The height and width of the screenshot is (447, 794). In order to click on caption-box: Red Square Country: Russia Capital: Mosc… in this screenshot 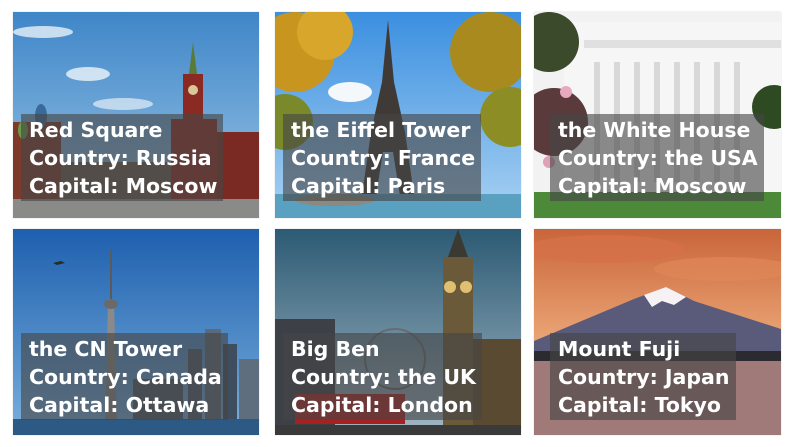, I will do `click(122, 157)`.